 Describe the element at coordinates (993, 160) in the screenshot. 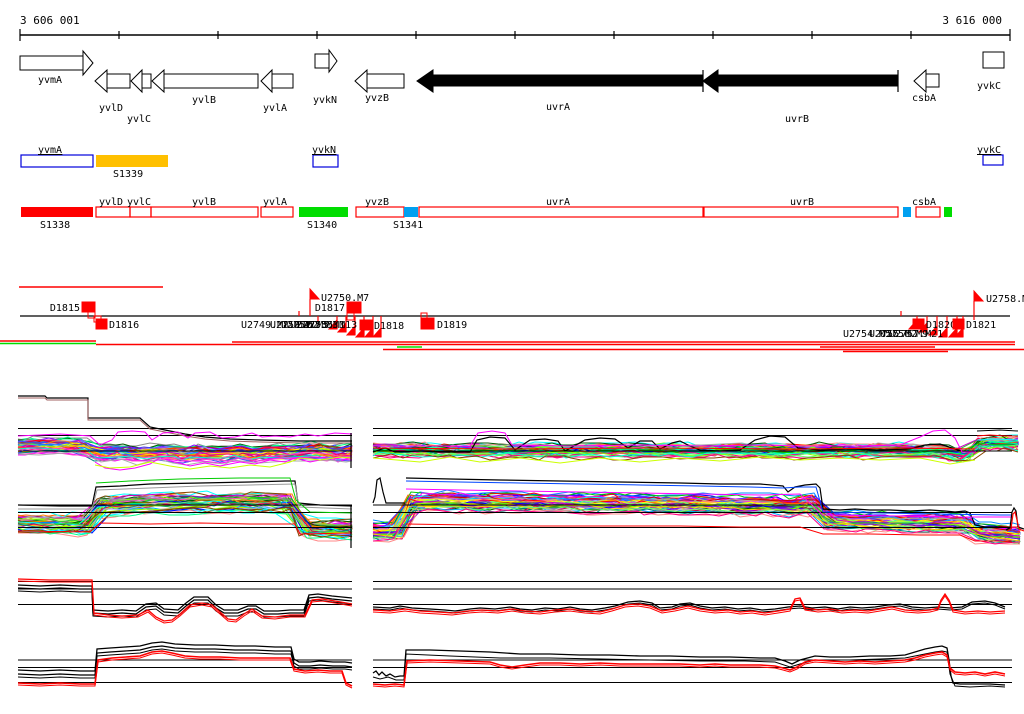

I see `feature-box-yvkC` at that location.